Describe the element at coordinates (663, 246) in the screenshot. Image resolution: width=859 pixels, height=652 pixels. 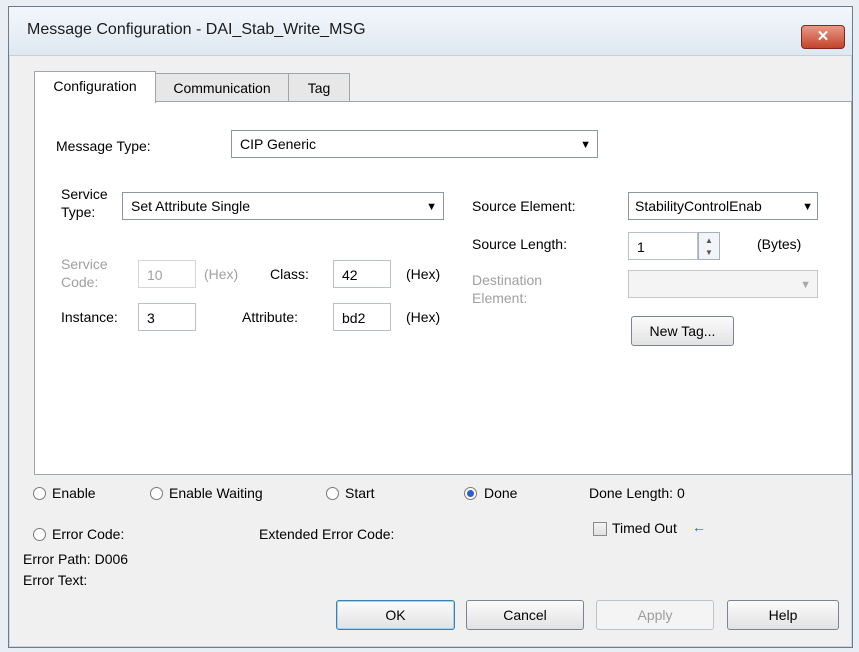
I see `source-length-field: 1` at that location.